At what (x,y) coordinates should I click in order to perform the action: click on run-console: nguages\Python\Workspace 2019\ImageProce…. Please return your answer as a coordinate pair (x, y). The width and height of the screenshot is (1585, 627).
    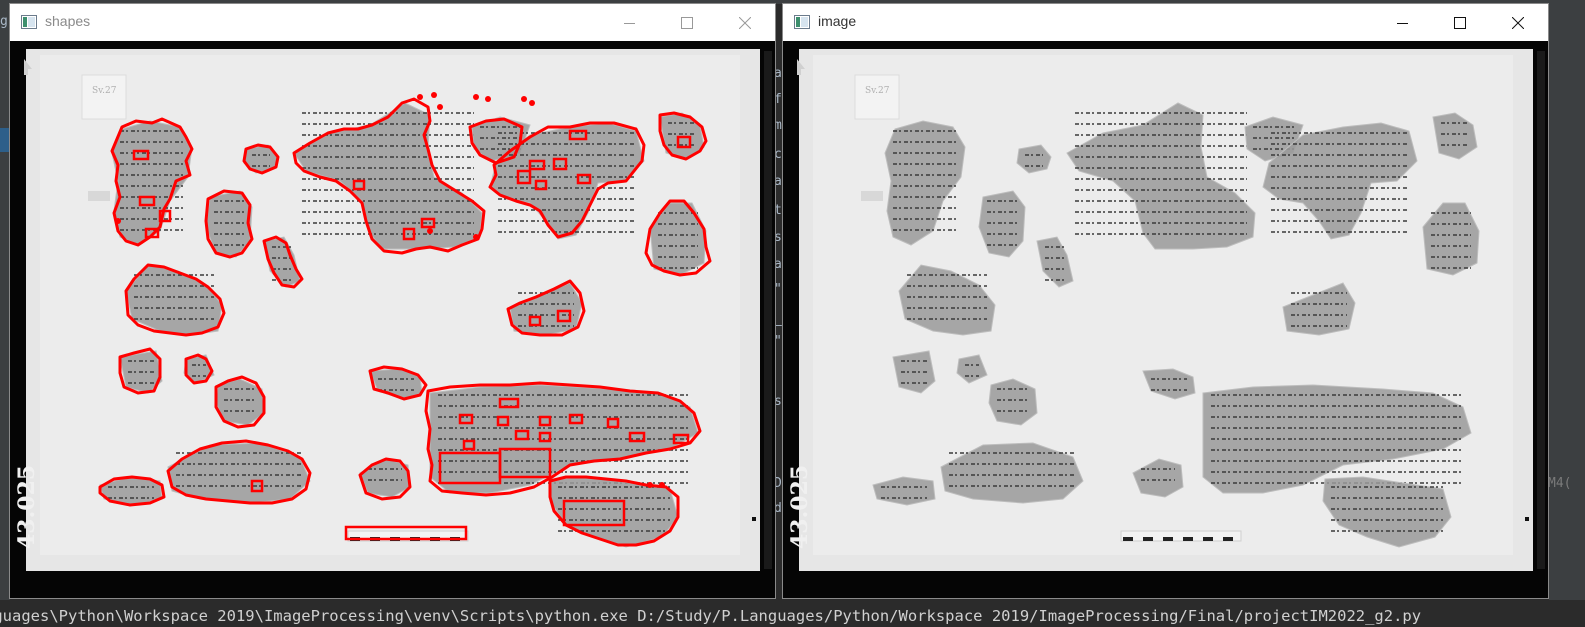
    Looking at the image, I should click on (792, 613).